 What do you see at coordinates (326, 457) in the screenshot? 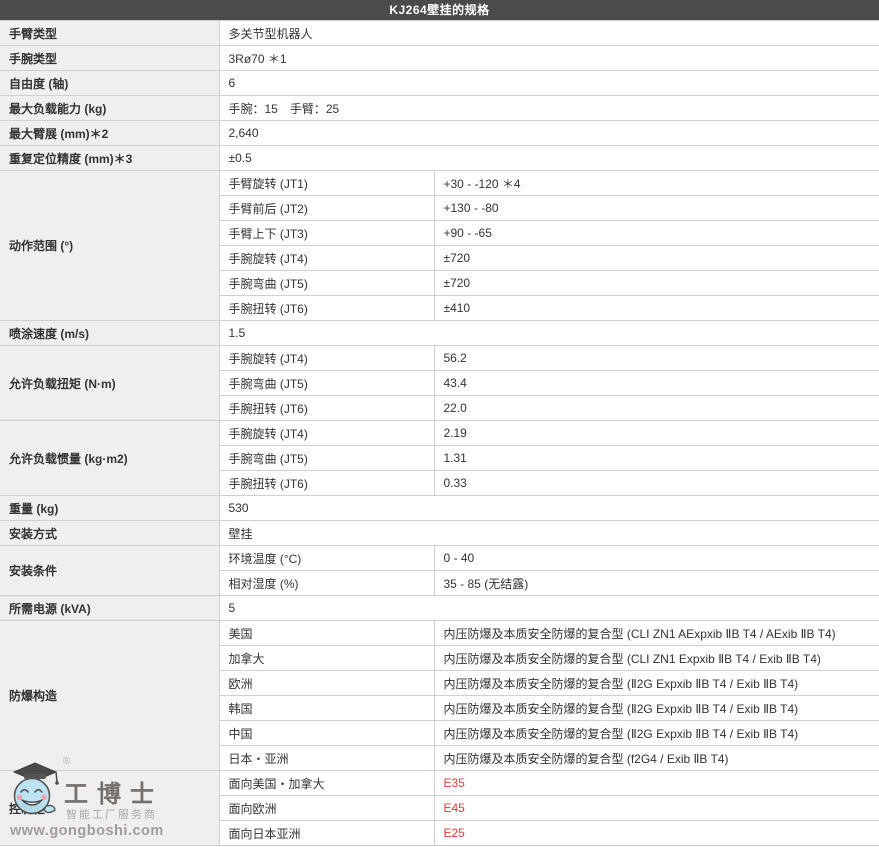
I see `spec-sub-inertia-jt5: 手腕弯曲 (JT5)` at bounding box center [326, 457].